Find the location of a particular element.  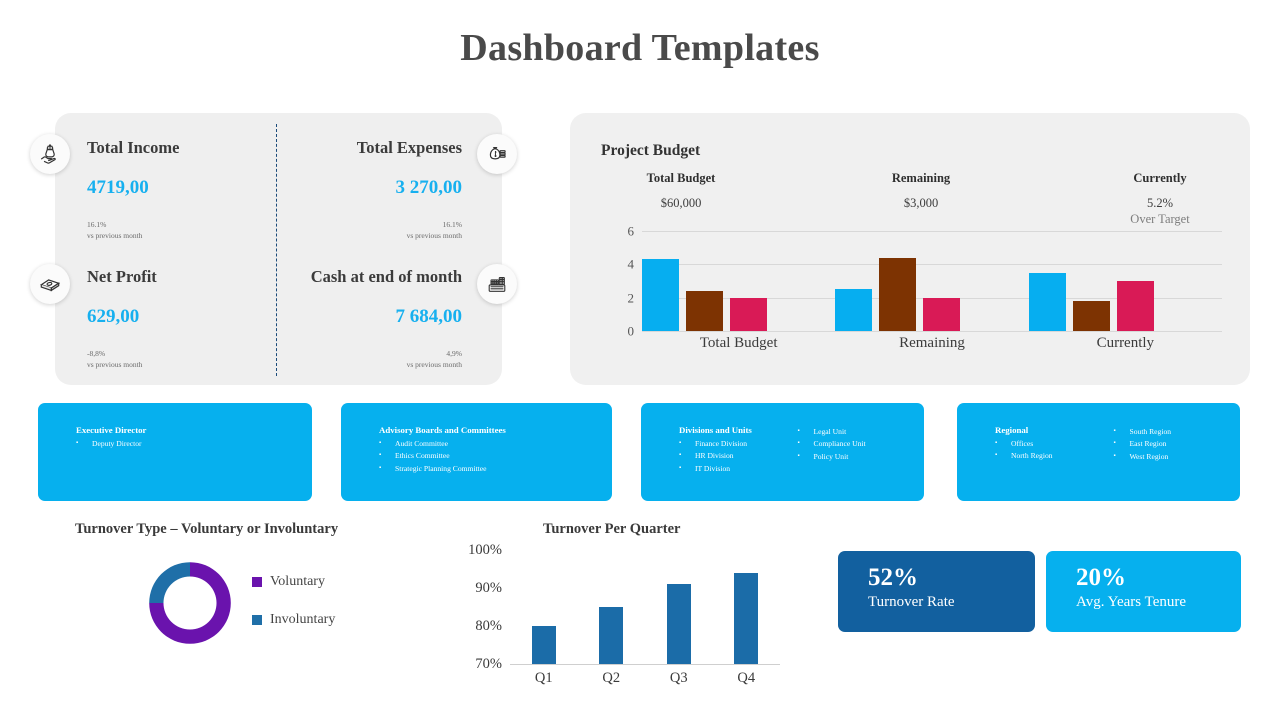

quarter-chart-x-axis: Q1 Q2 Q3 Q4 is located at coordinates (645, 678).